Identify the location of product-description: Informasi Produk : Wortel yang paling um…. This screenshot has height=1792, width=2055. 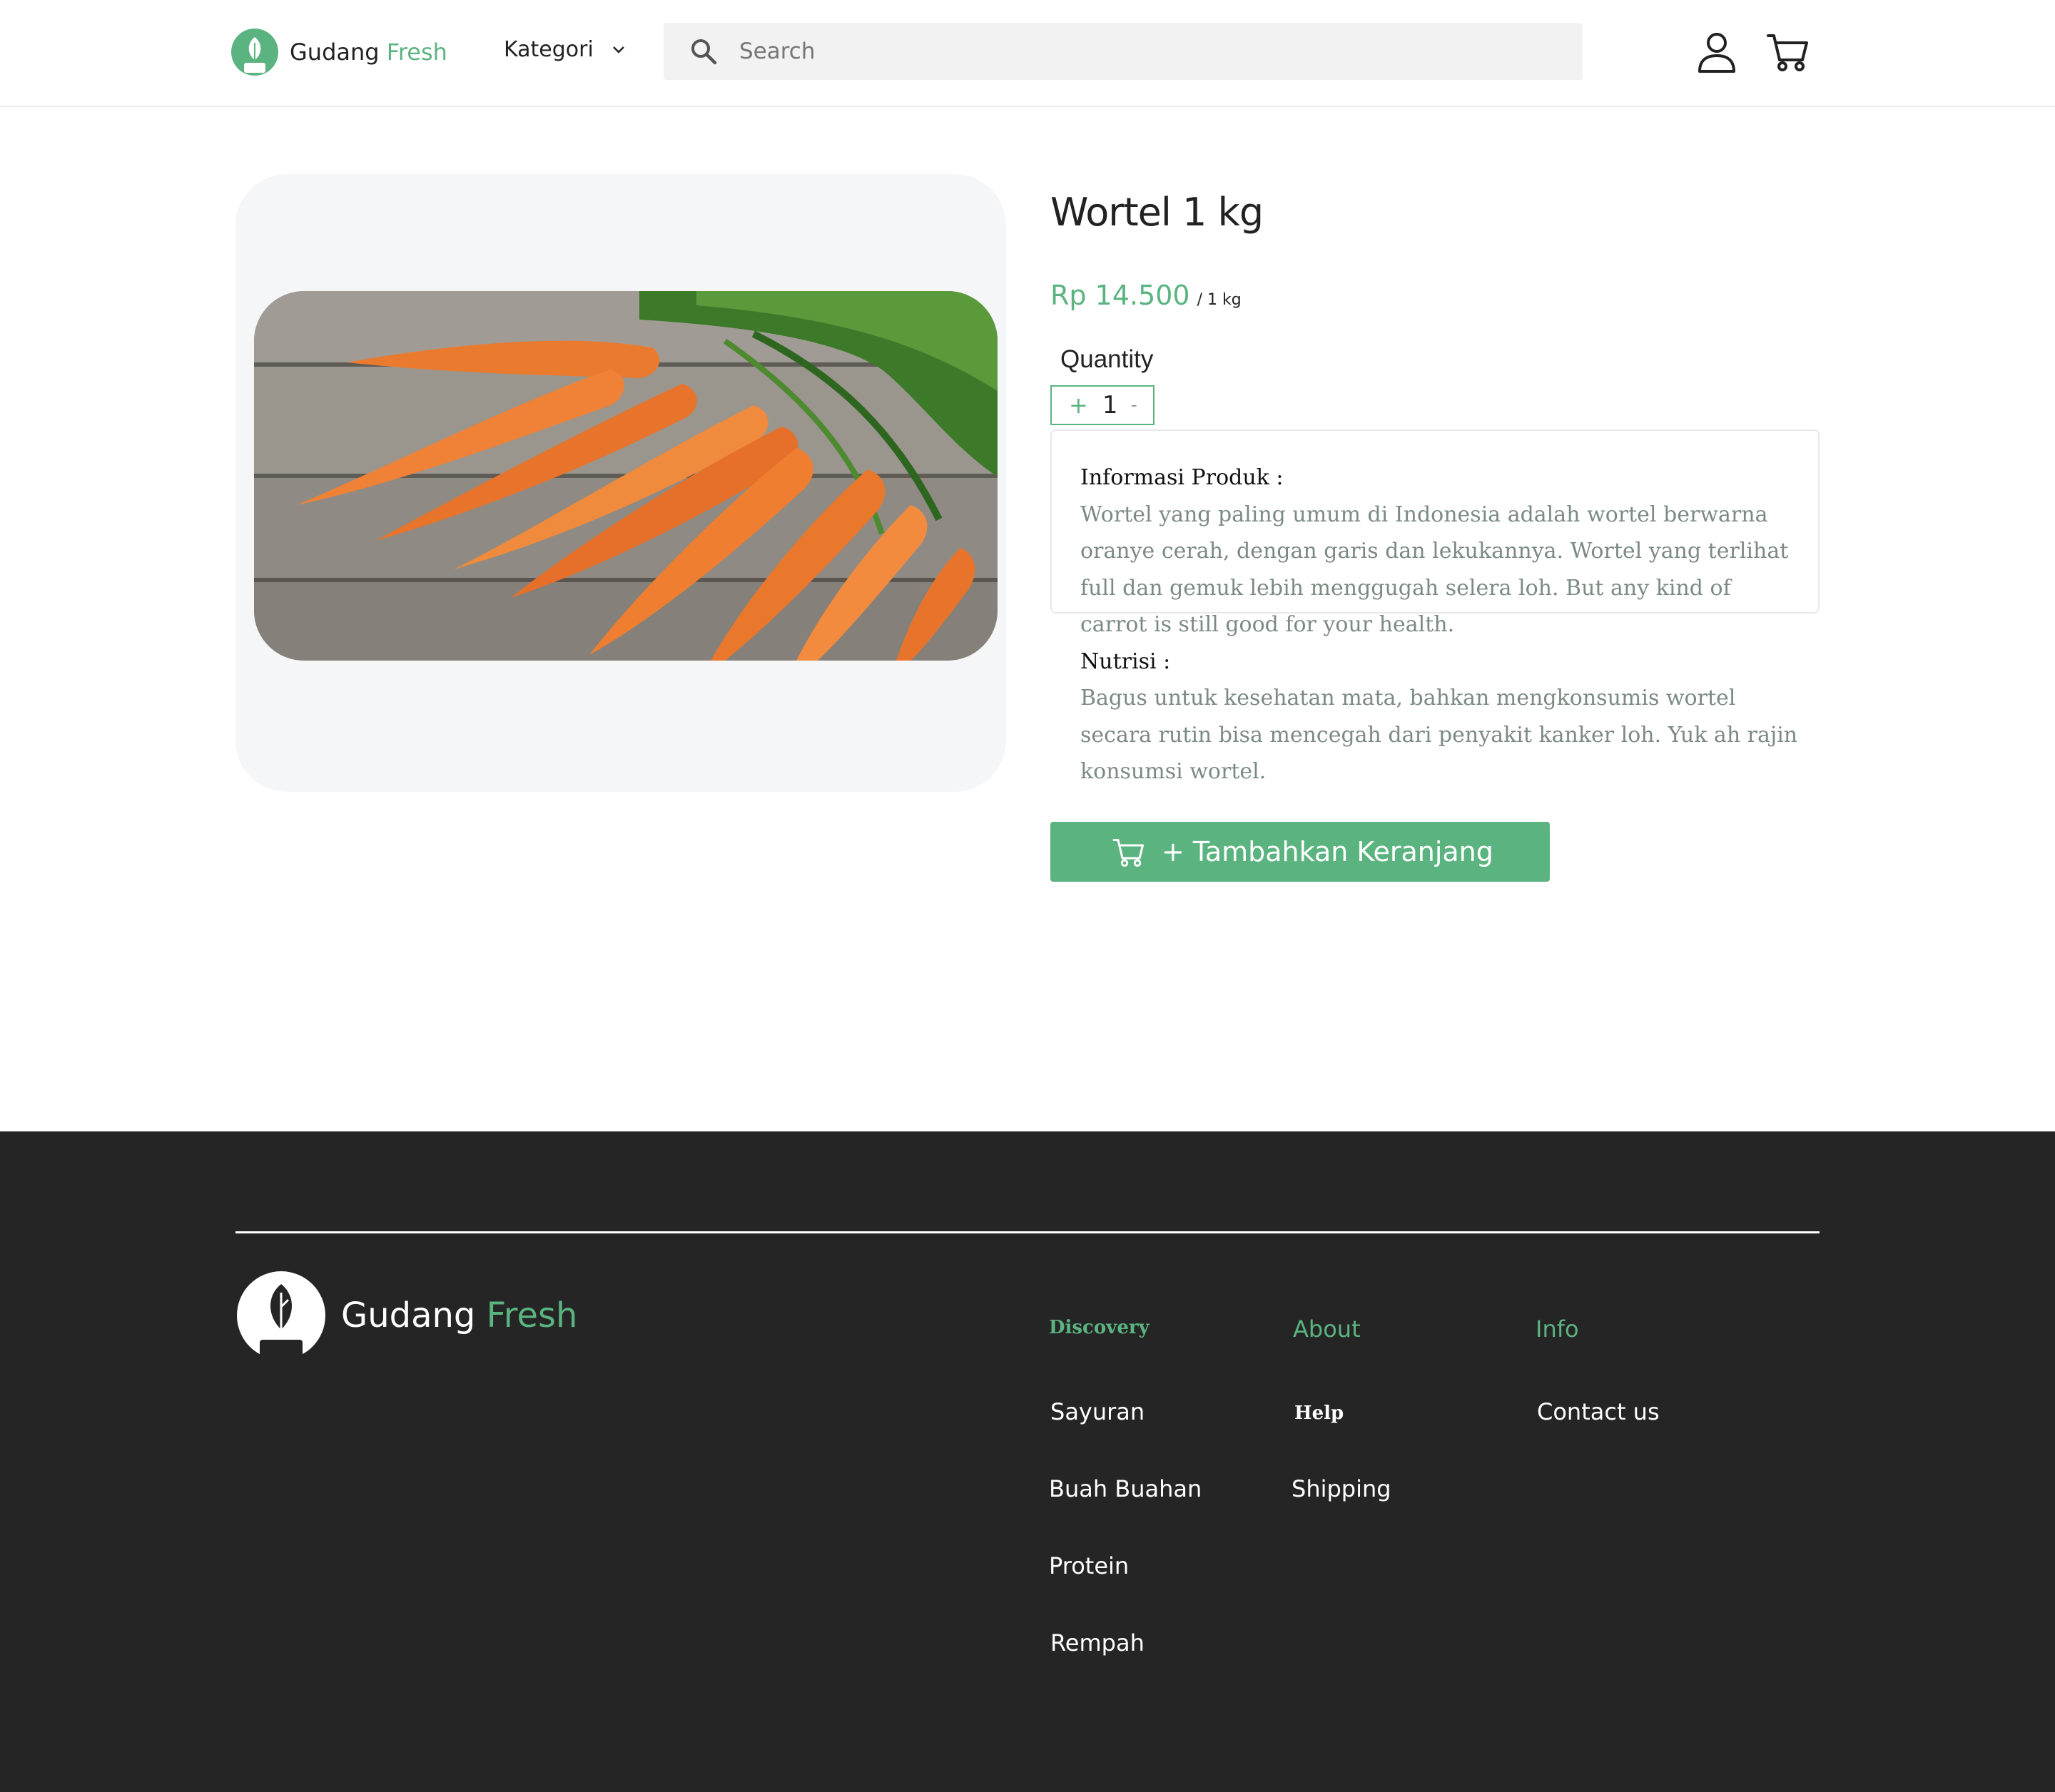
(1440, 624).